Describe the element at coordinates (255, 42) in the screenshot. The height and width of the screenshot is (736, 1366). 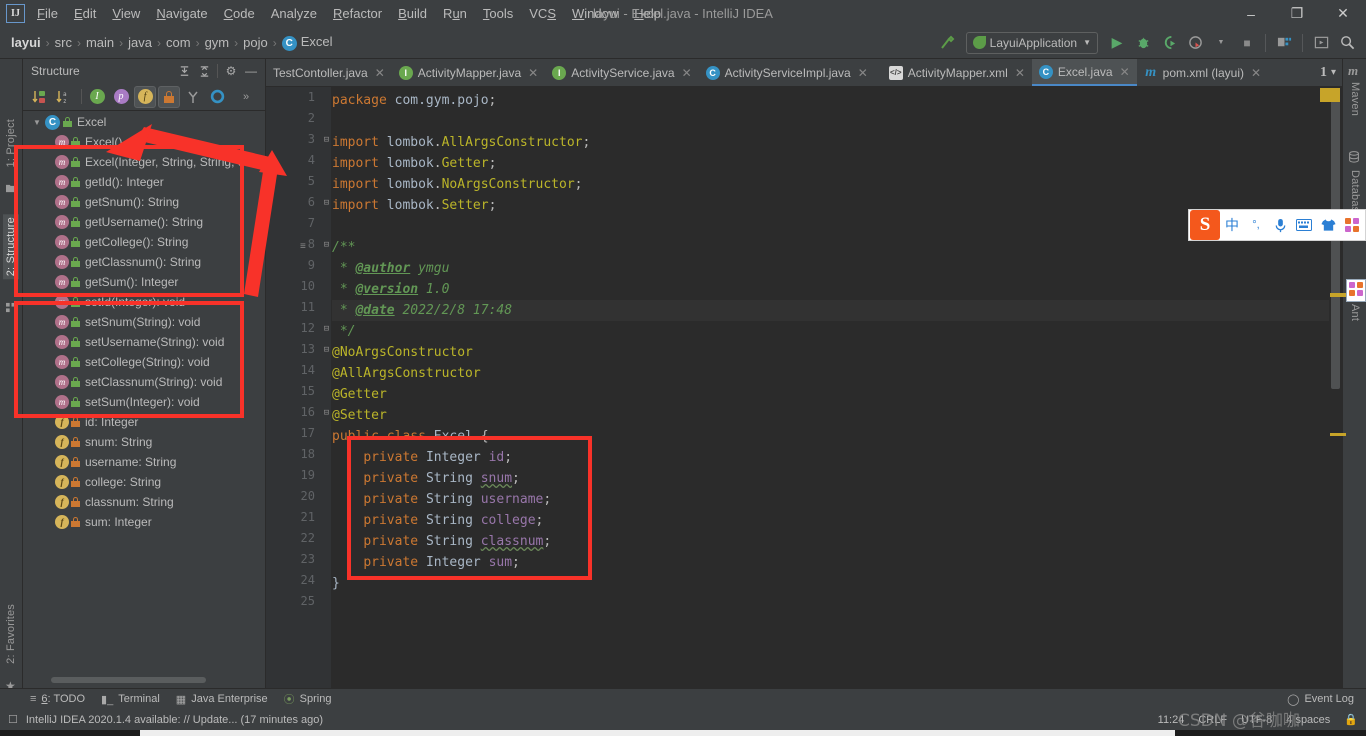
I see `breadcrumb-item-pojo: pojo` at that location.